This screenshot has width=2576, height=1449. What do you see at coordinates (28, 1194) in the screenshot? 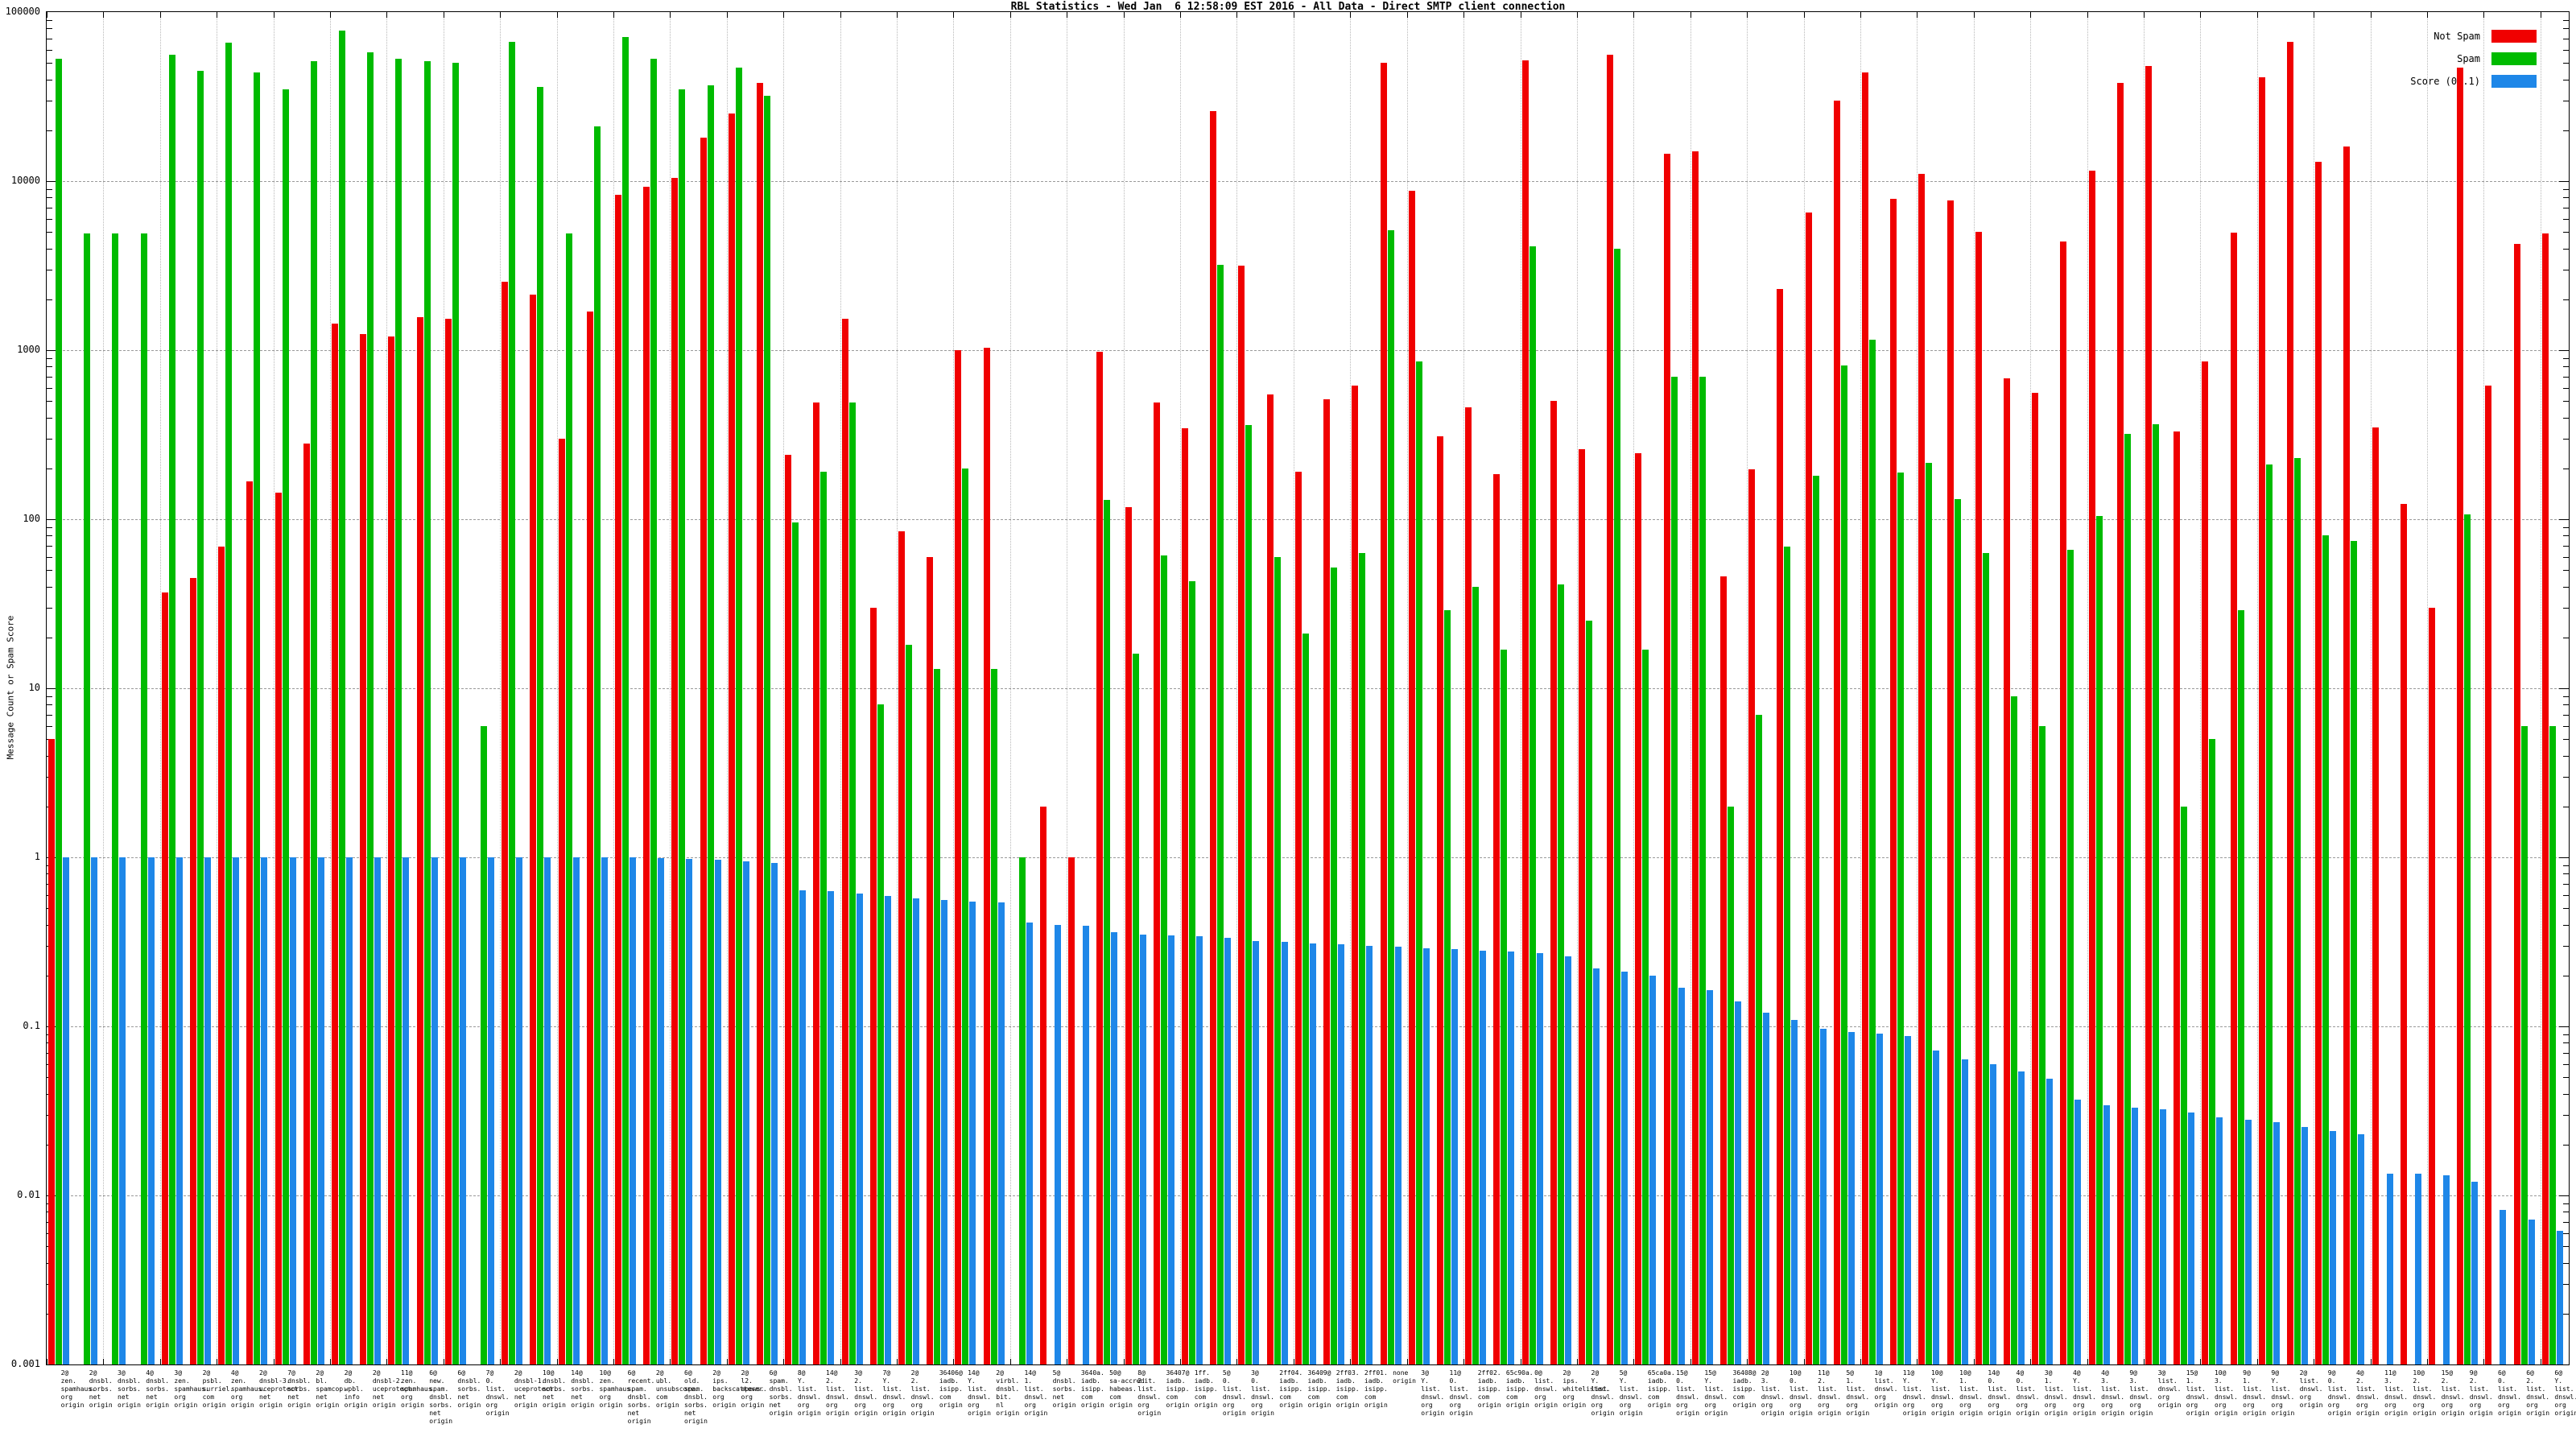
I see `y-tick-label: 0.01` at bounding box center [28, 1194].